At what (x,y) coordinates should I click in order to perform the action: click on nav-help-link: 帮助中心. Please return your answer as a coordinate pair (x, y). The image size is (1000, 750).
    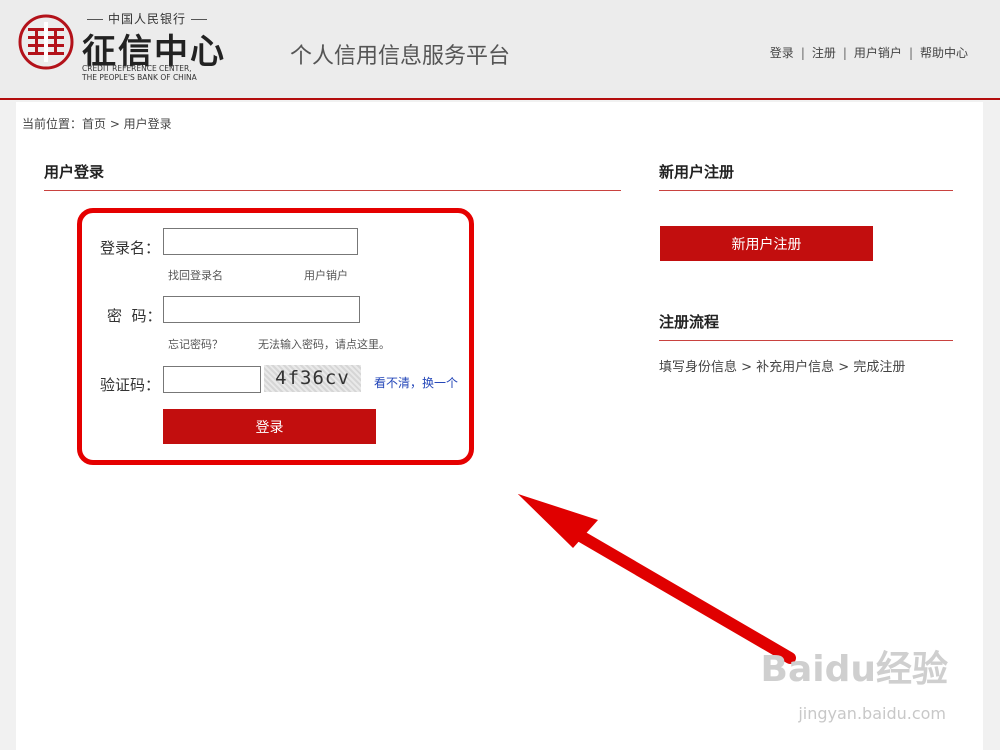
    Looking at the image, I should click on (944, 53).